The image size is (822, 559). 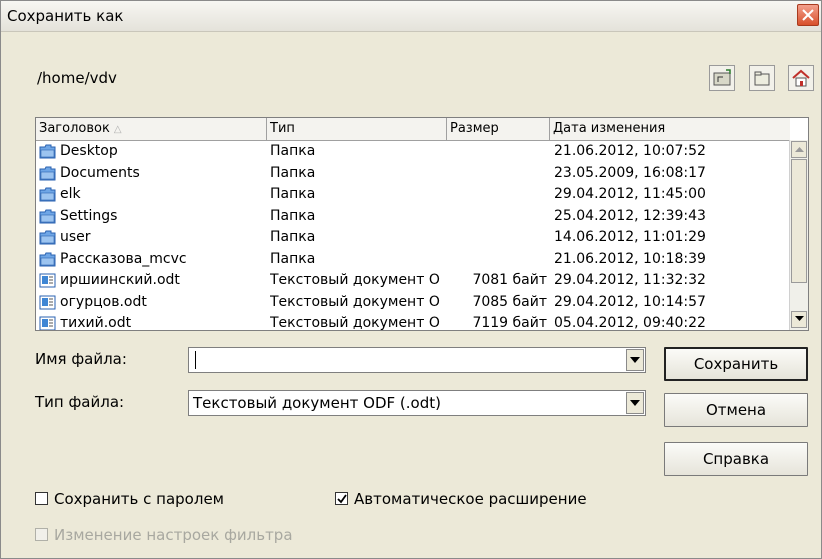 I want to click on column-header-size: Размер, so click(x=498, y=129).